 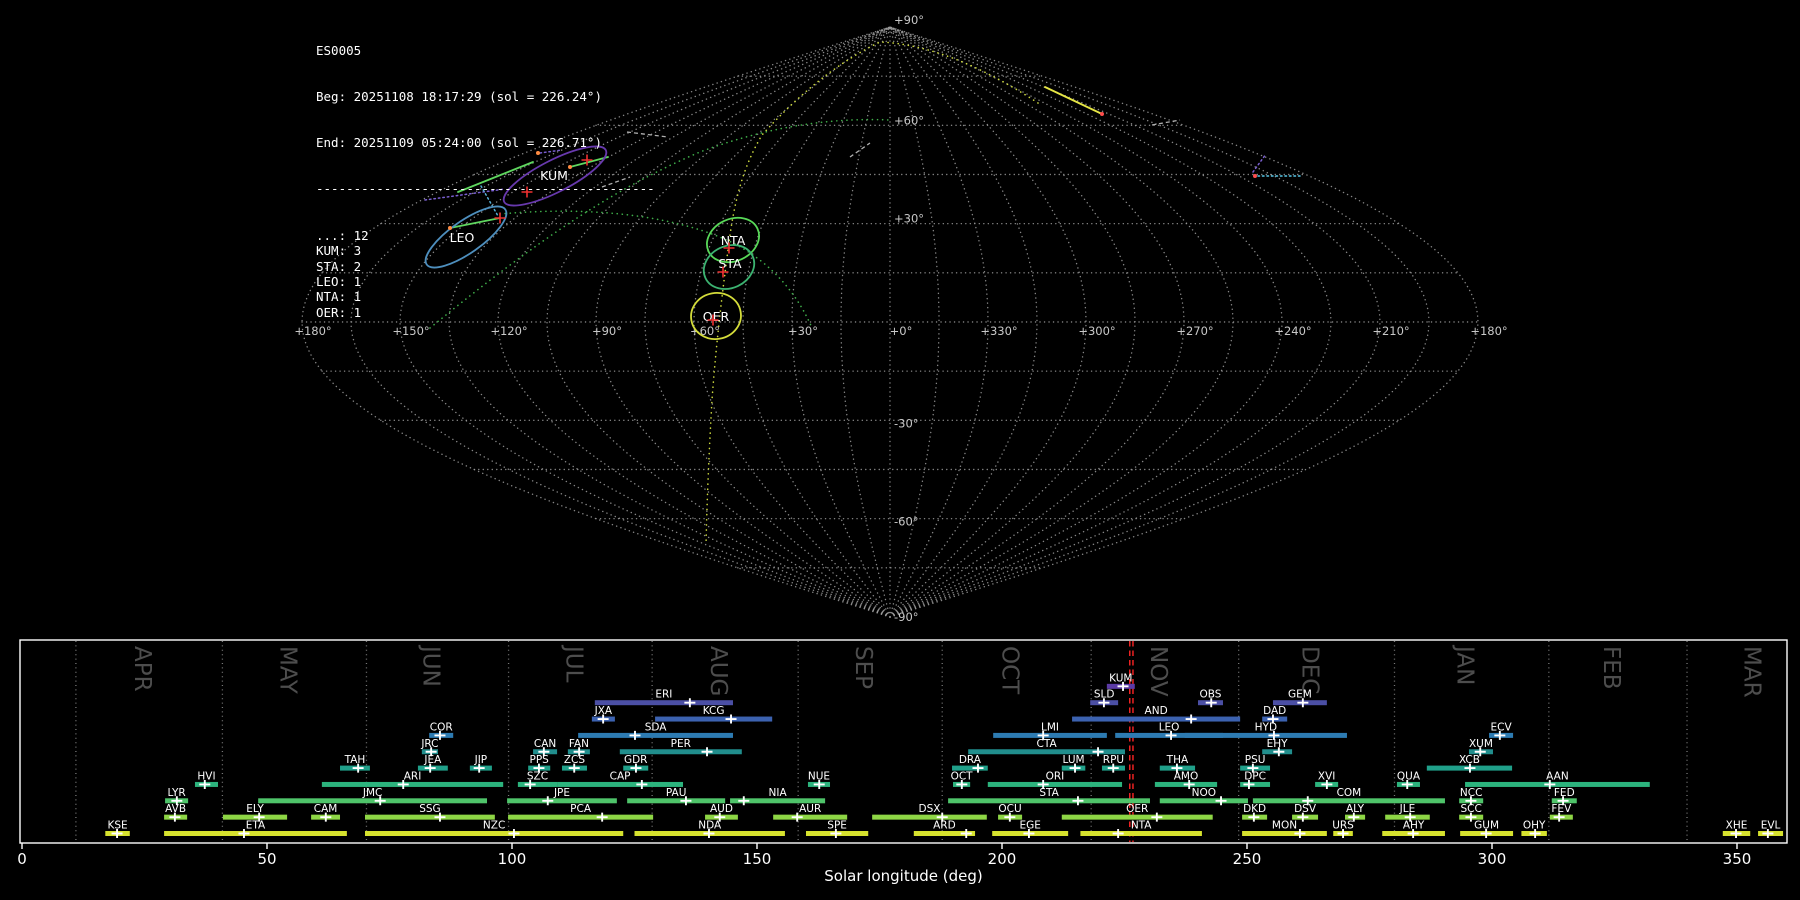 What do you see at coordinates (266, 859) in the screenshot?
I see `x-axis-tick-label: 50` at bounding box center [266, 859].